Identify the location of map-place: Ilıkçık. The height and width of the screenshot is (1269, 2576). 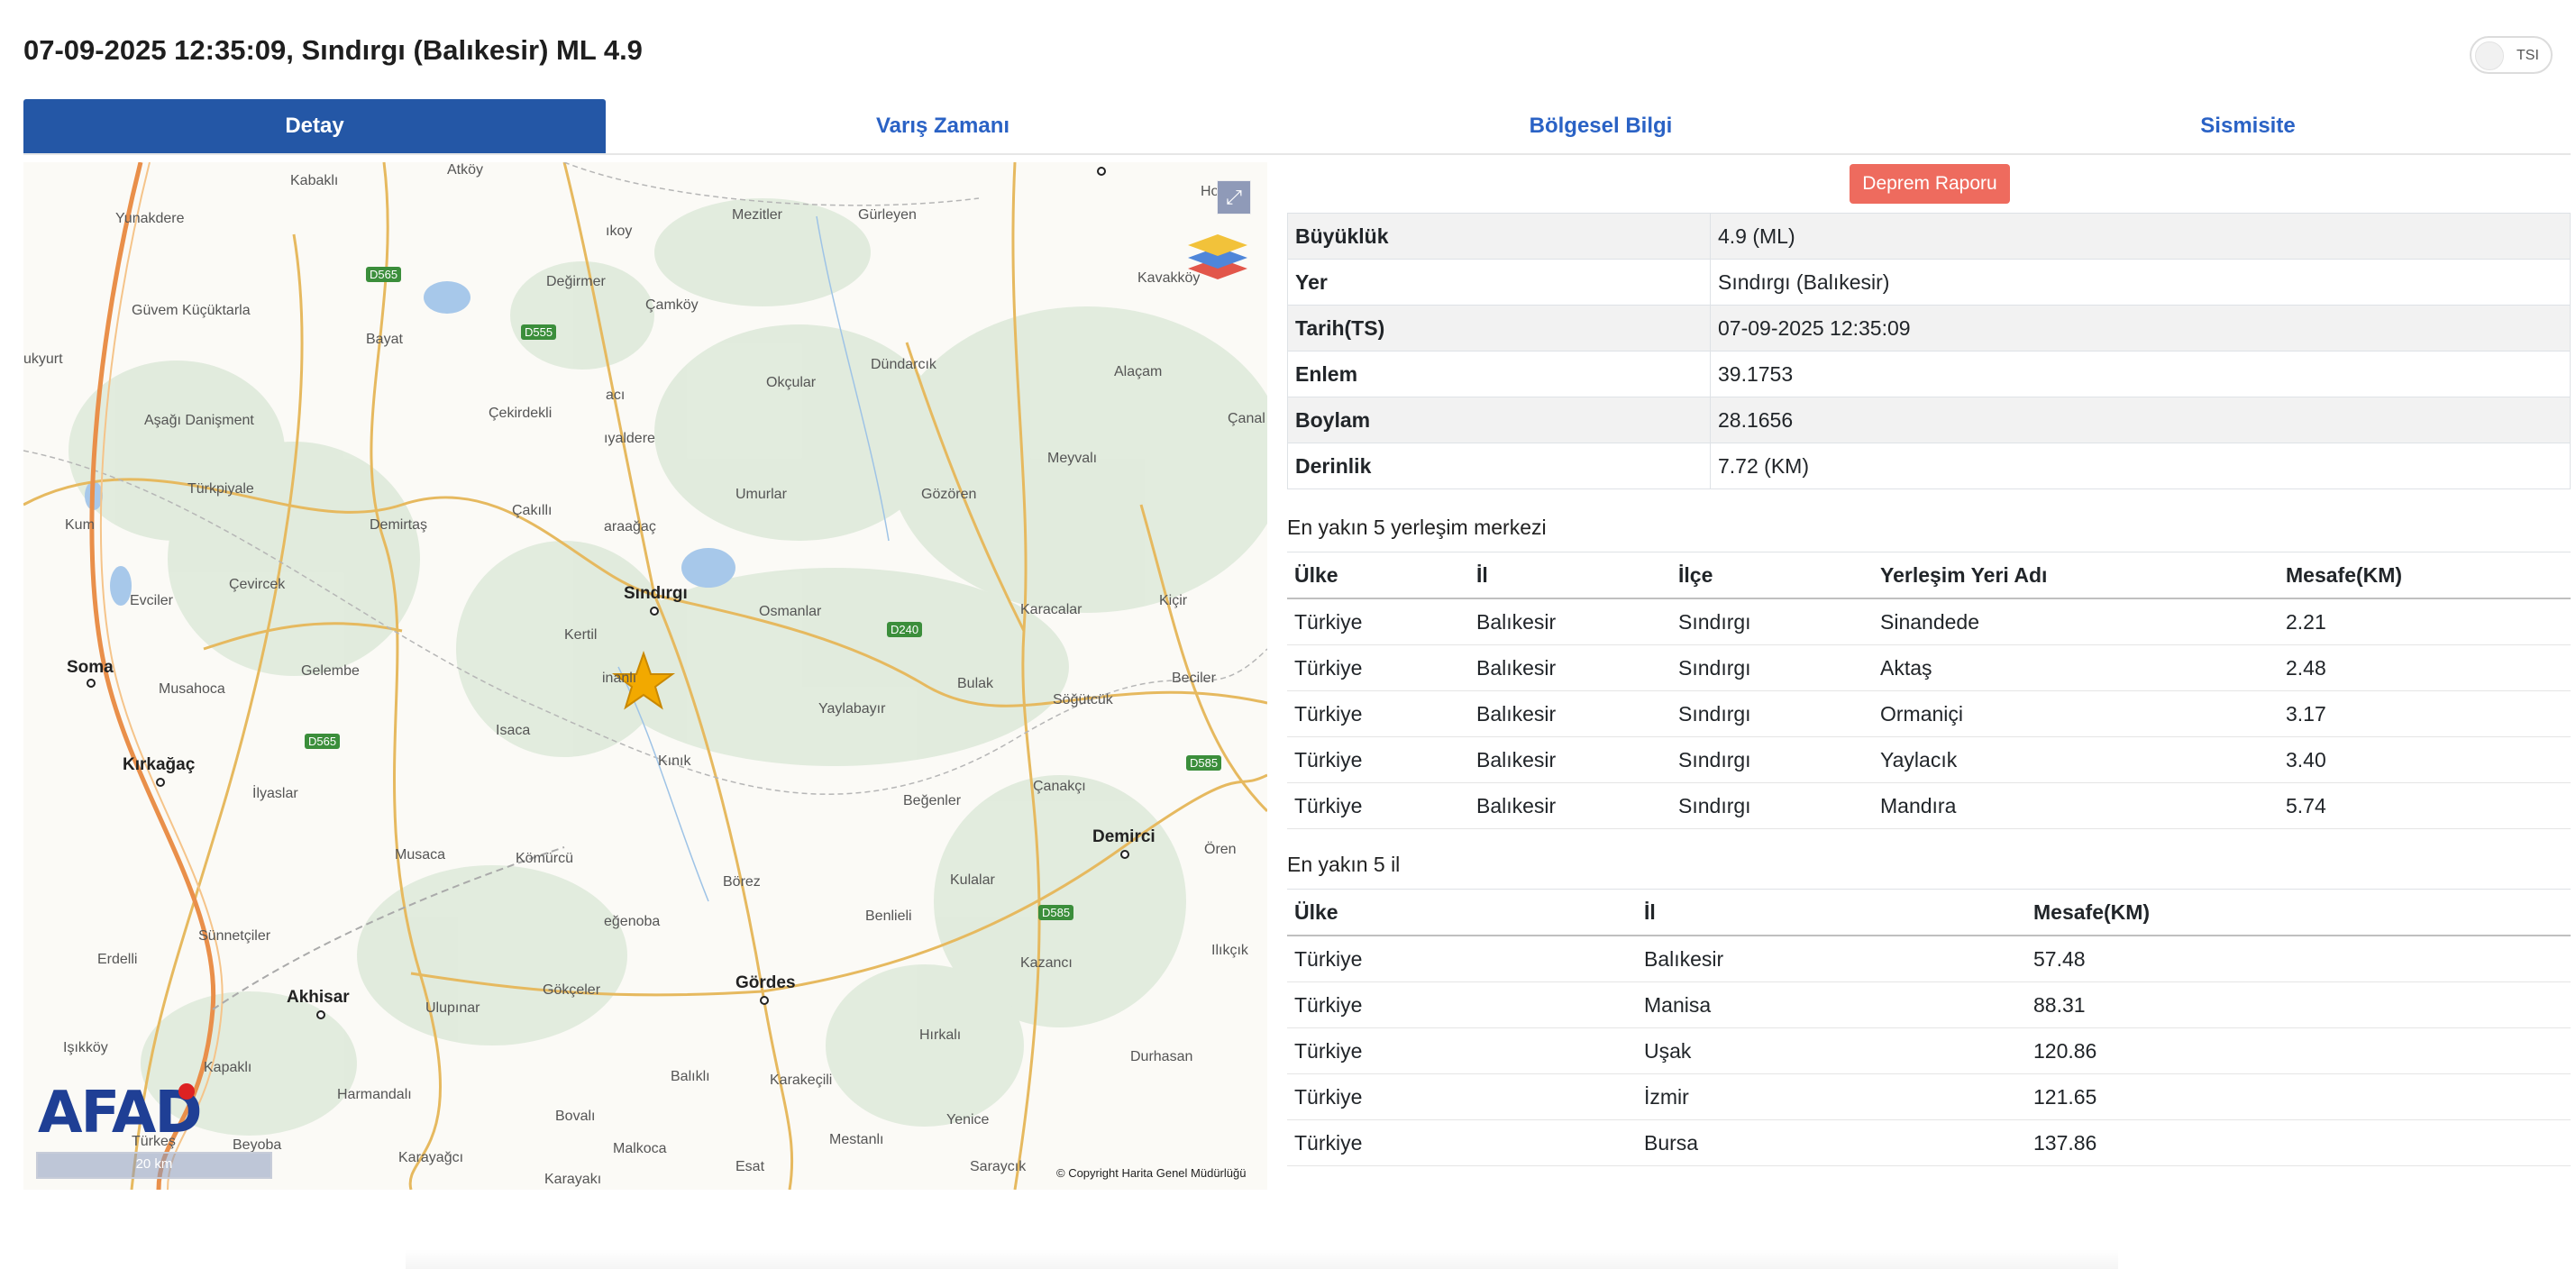
(1229, 950).